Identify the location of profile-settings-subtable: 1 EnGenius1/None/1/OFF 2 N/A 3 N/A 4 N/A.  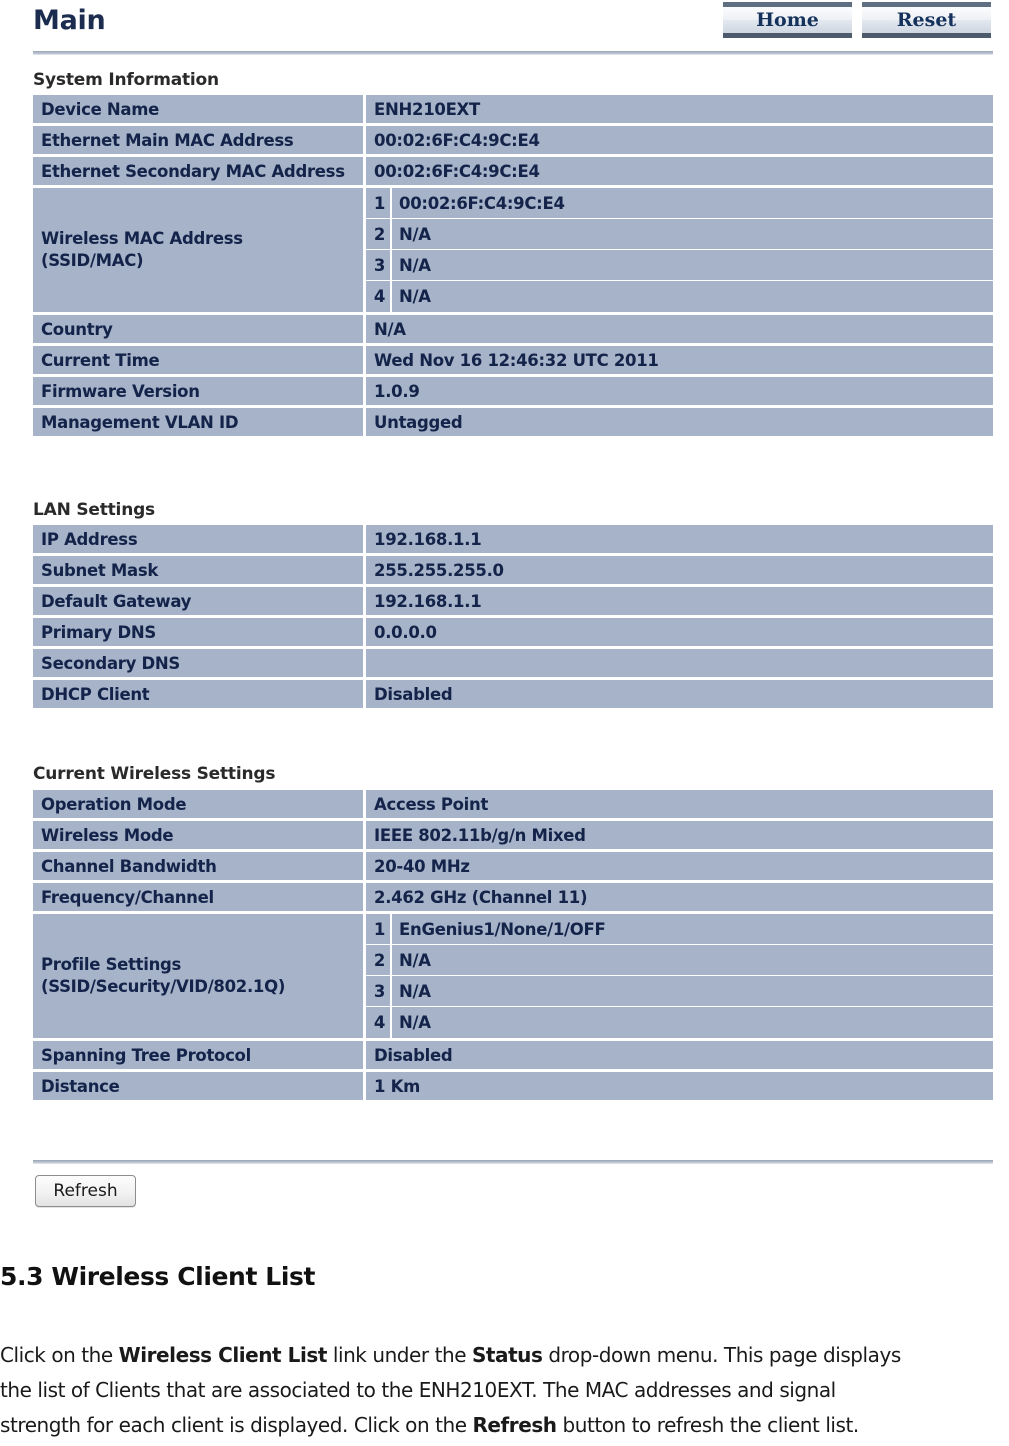
(679, 976).